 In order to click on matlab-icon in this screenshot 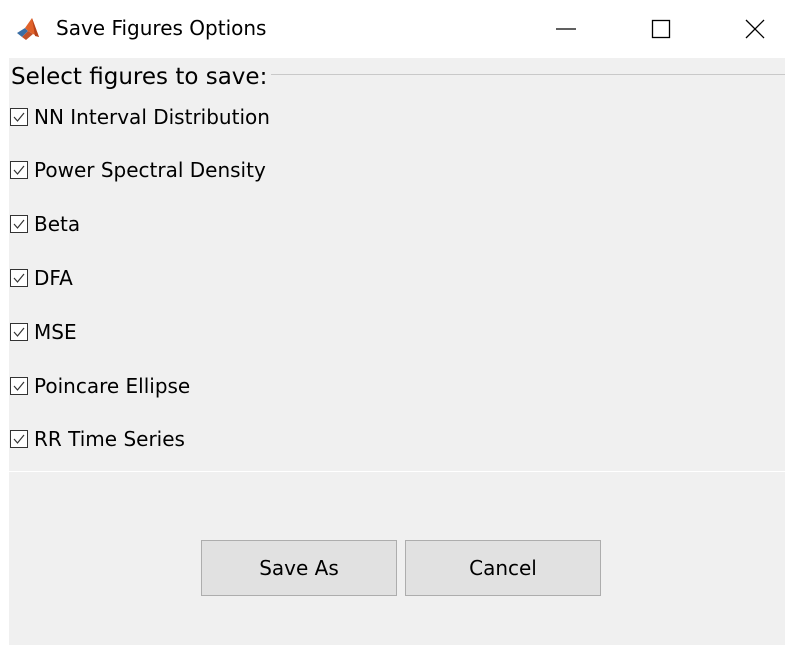, I will do `click(28, 29)`.